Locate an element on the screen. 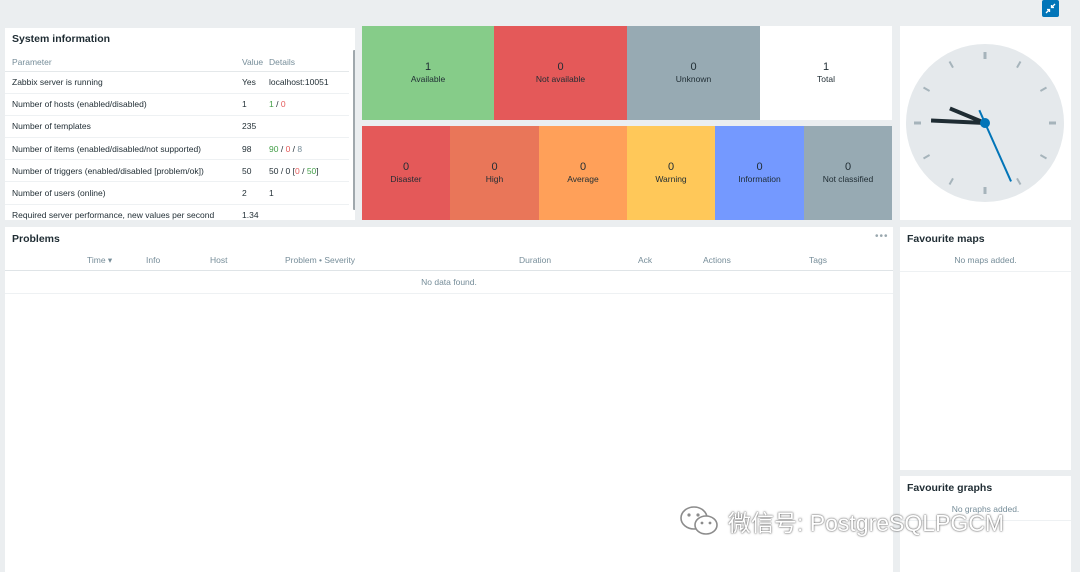 The height and width of the screenshot is (572, 1080). widget-title: System information is located at coordinates (61, 39).